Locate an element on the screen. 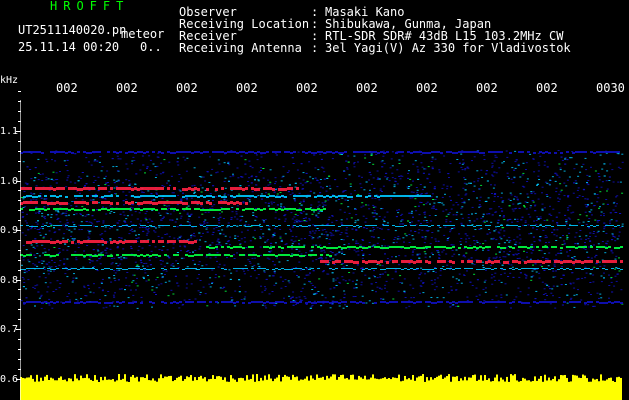 Image resolution: width=629 pixels, height=400 pixels. y-tick-label: 0.6 is located at coordinates (9, 379).